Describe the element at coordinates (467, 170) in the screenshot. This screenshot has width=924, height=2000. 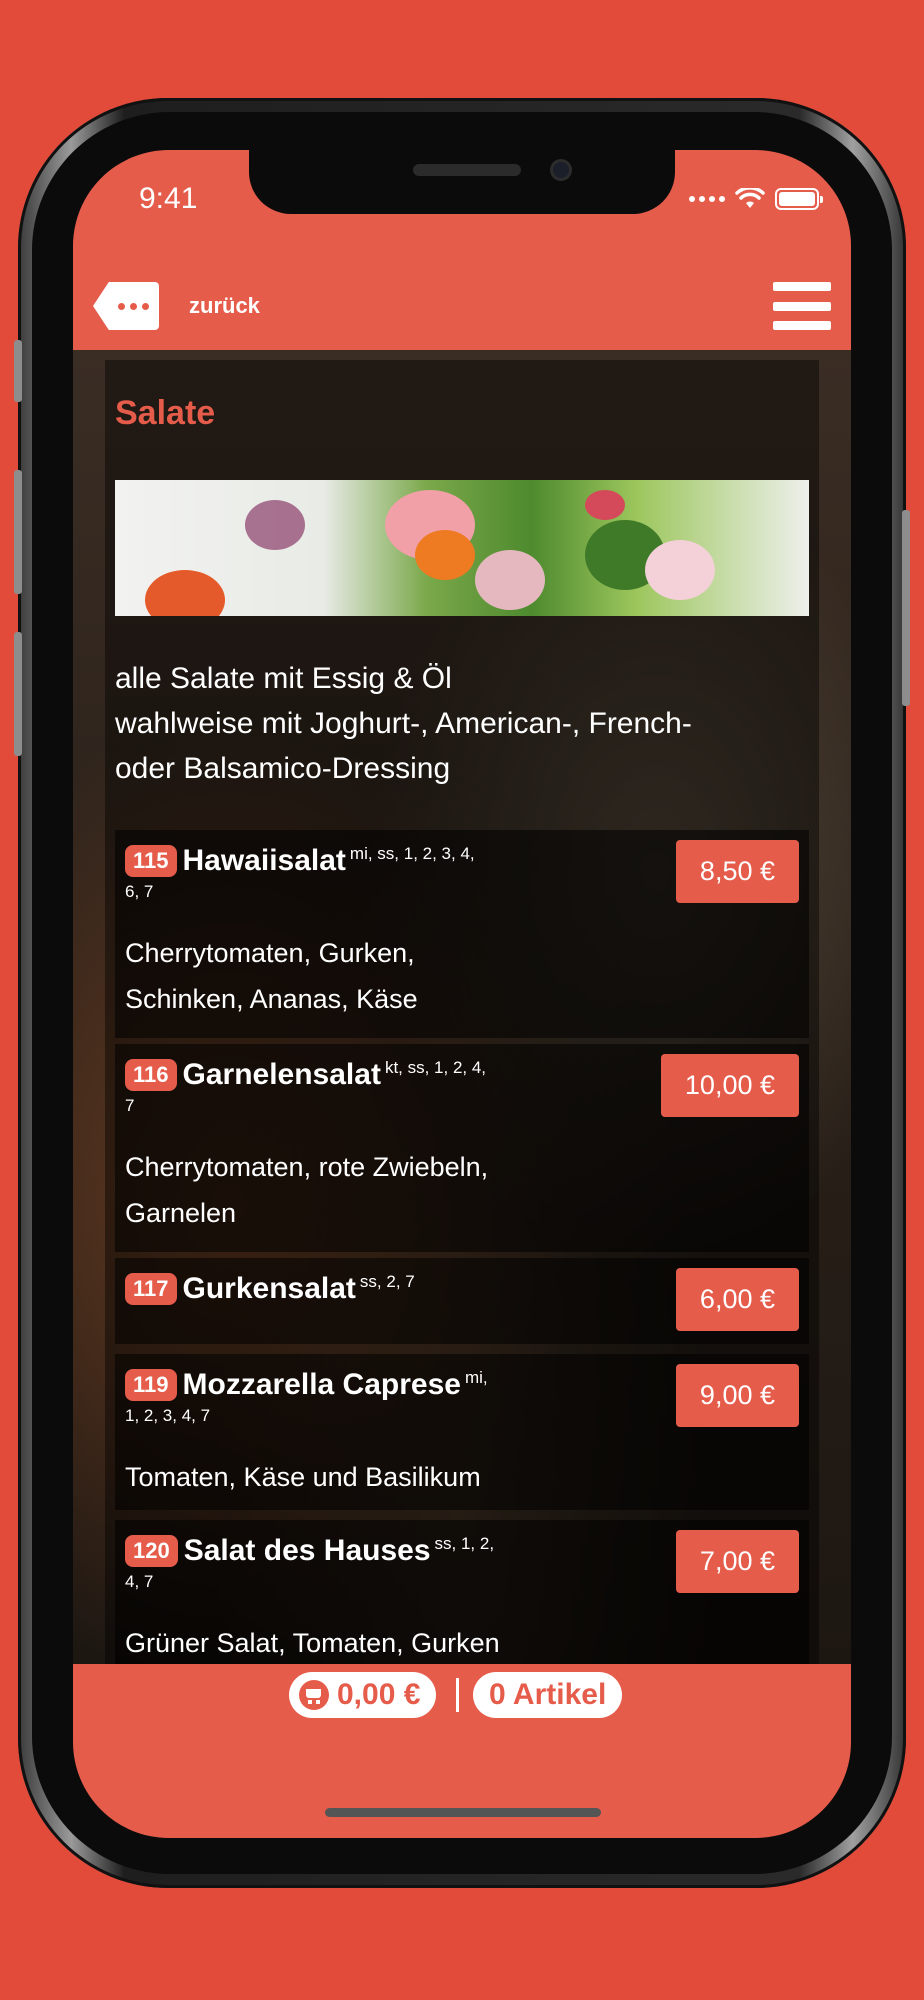
I see `speaker-grille` at that location.